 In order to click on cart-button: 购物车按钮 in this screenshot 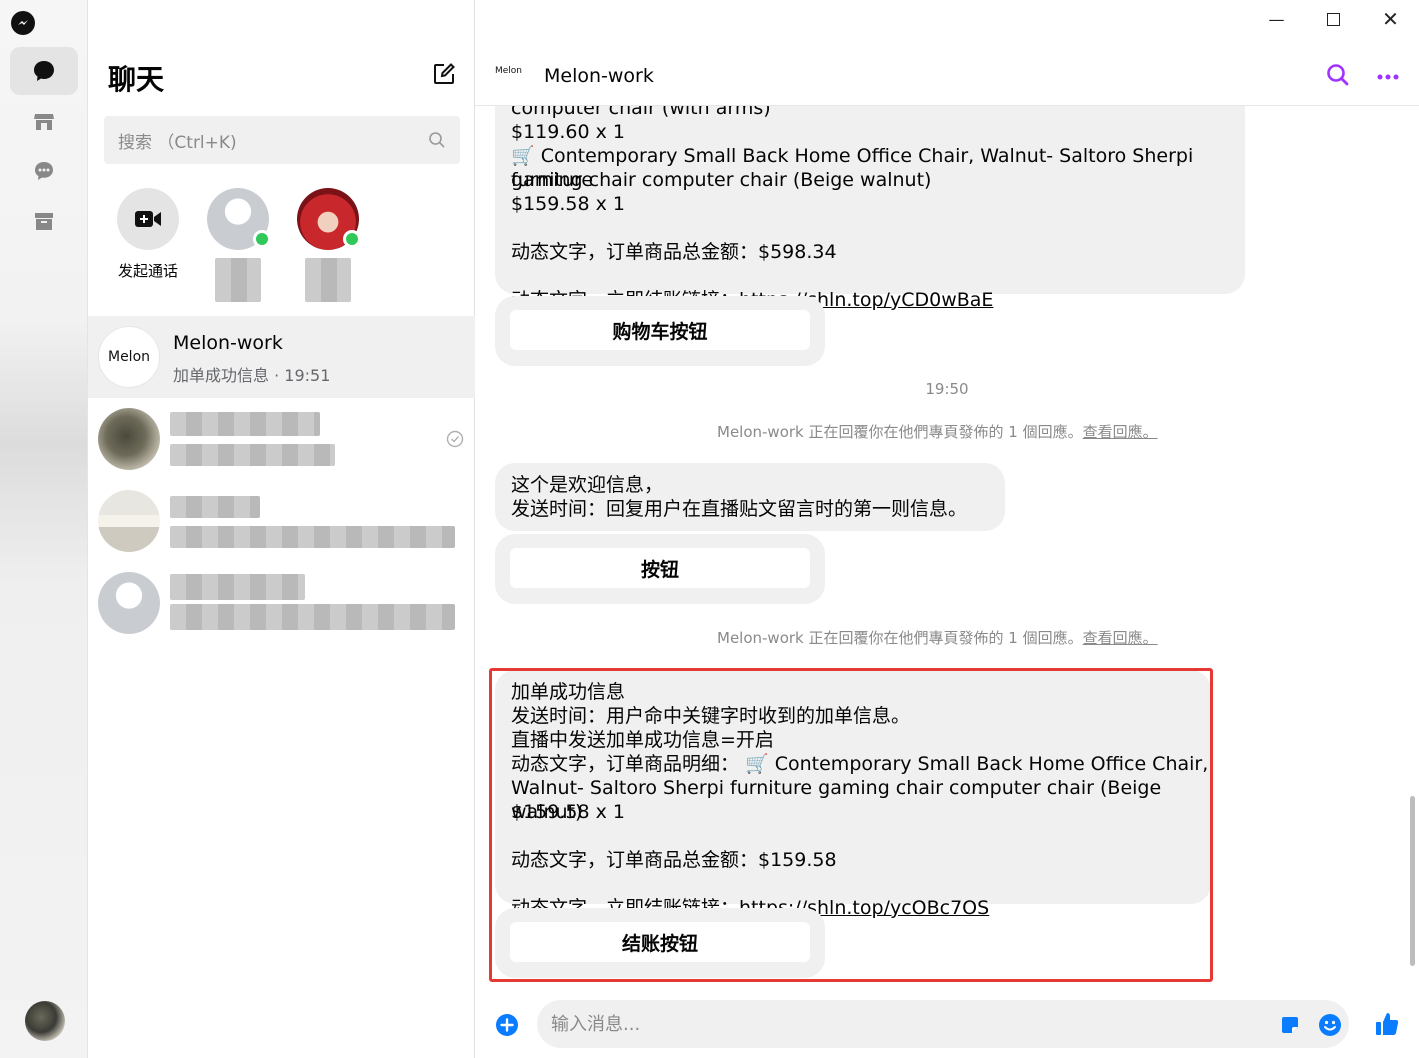, I will do `click(660, 330)`.